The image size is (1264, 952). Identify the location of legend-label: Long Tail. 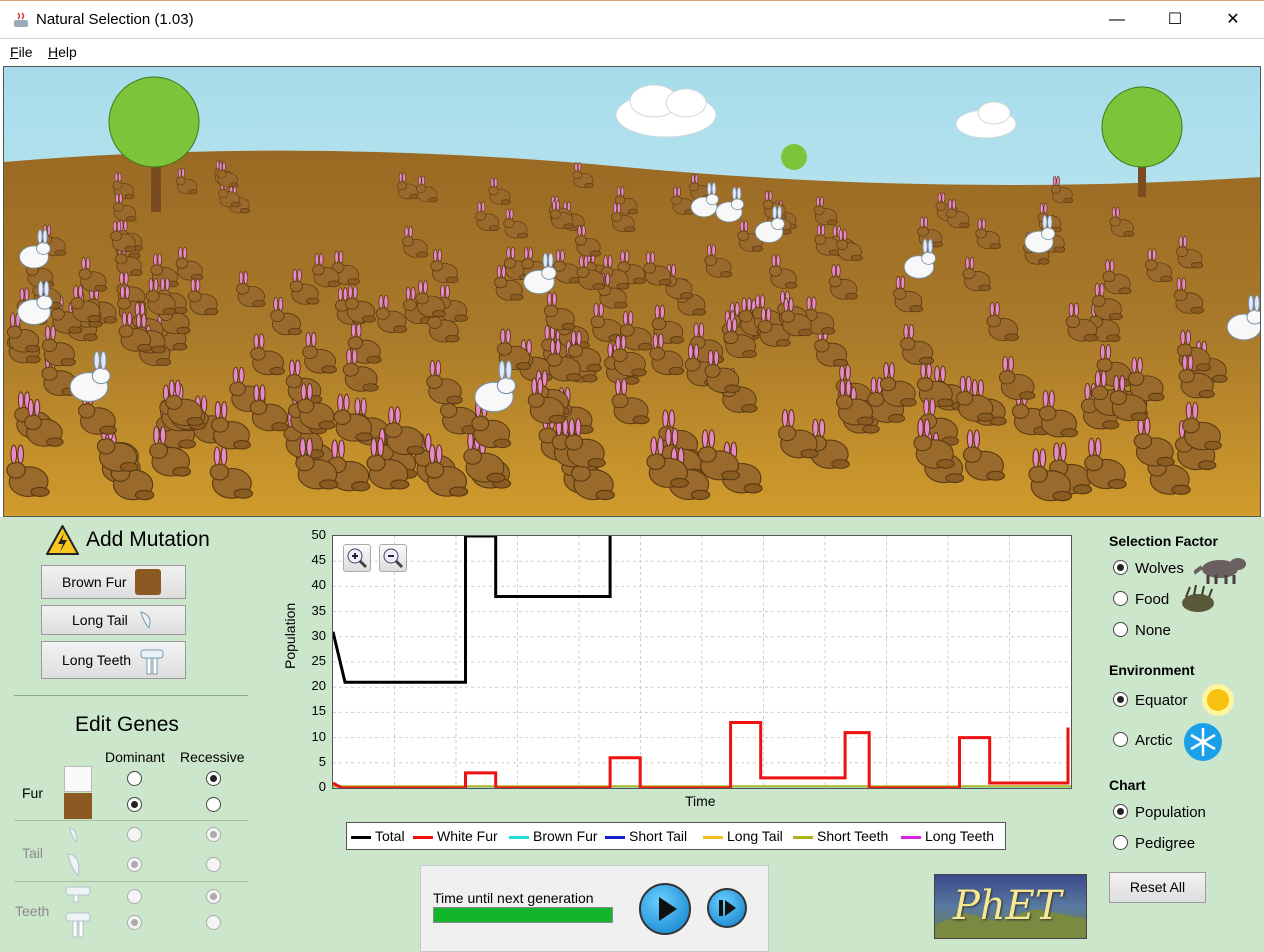
(755, 836).